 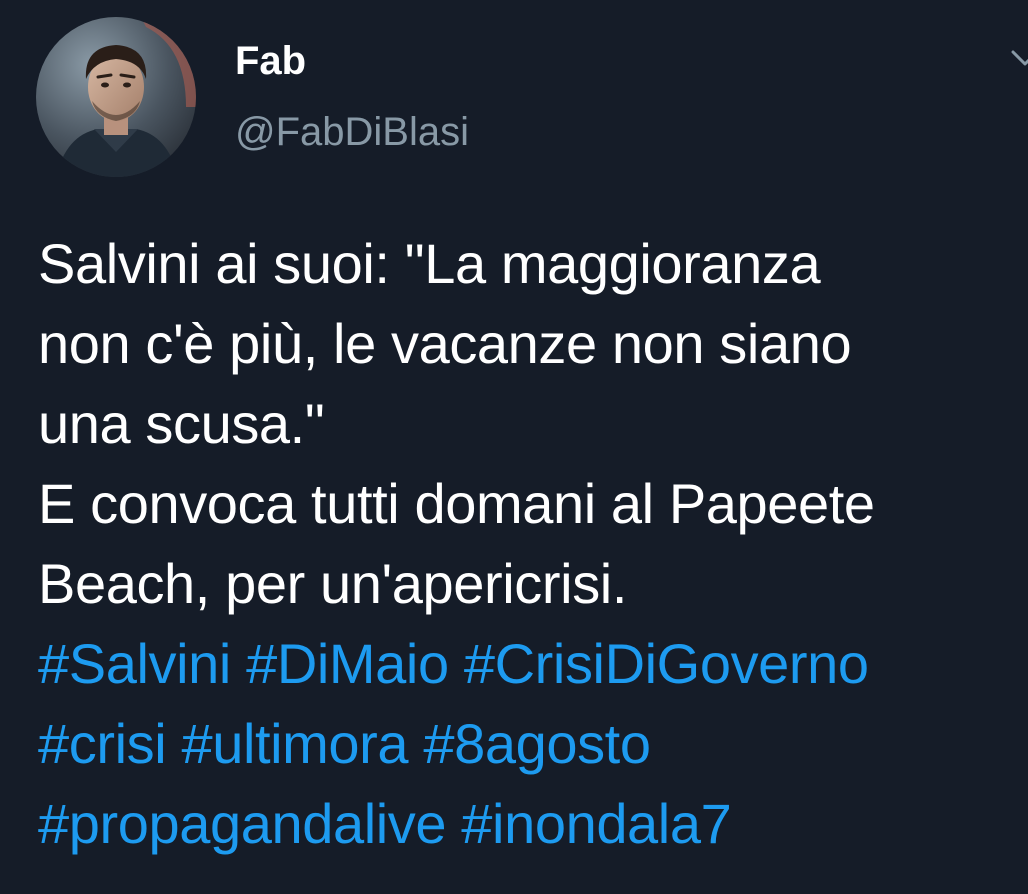 I want to click on tweet-text-line: una scusa.", so click(x=181, y=423).